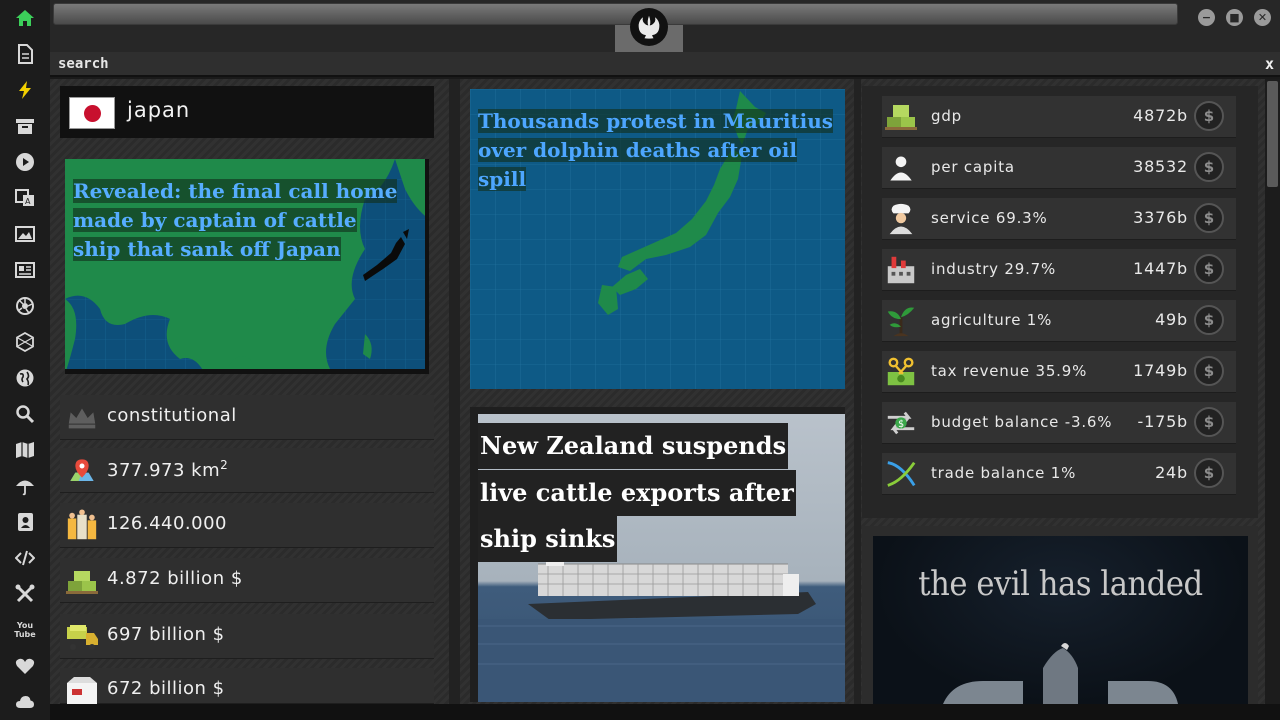 This screenshot has width=1280, height=720. I want to click on trade-cross-icon, so click(901, 474).